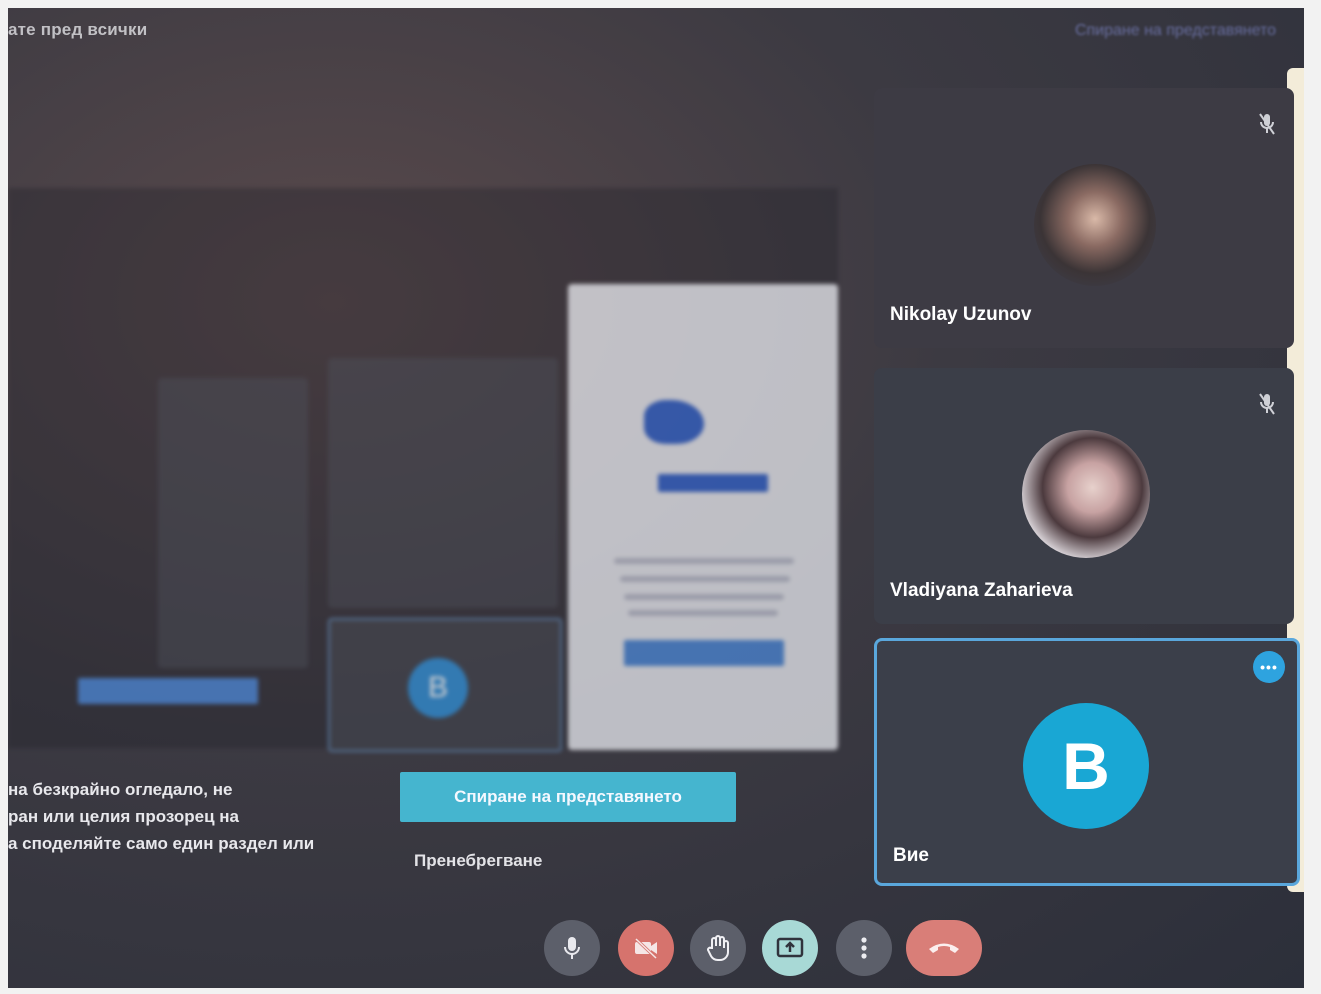 The height and width of the screenshot is (994, 1321). I want to click on end-call-icon, so click(944, 948).